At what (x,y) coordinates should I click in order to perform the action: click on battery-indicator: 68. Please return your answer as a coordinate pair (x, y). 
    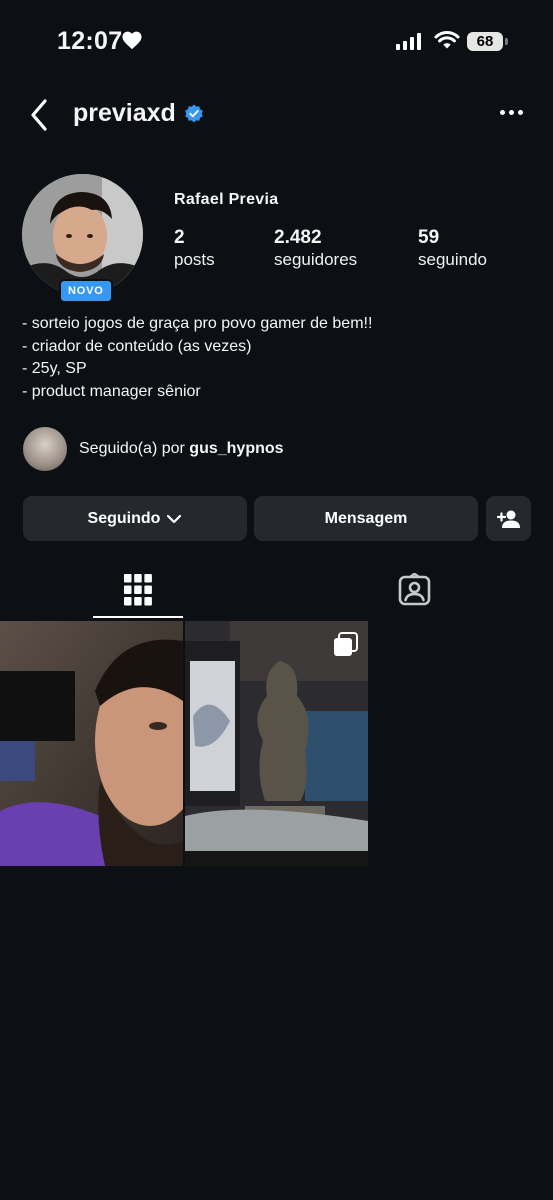
    Looking at the image, I should click on (485, 41).